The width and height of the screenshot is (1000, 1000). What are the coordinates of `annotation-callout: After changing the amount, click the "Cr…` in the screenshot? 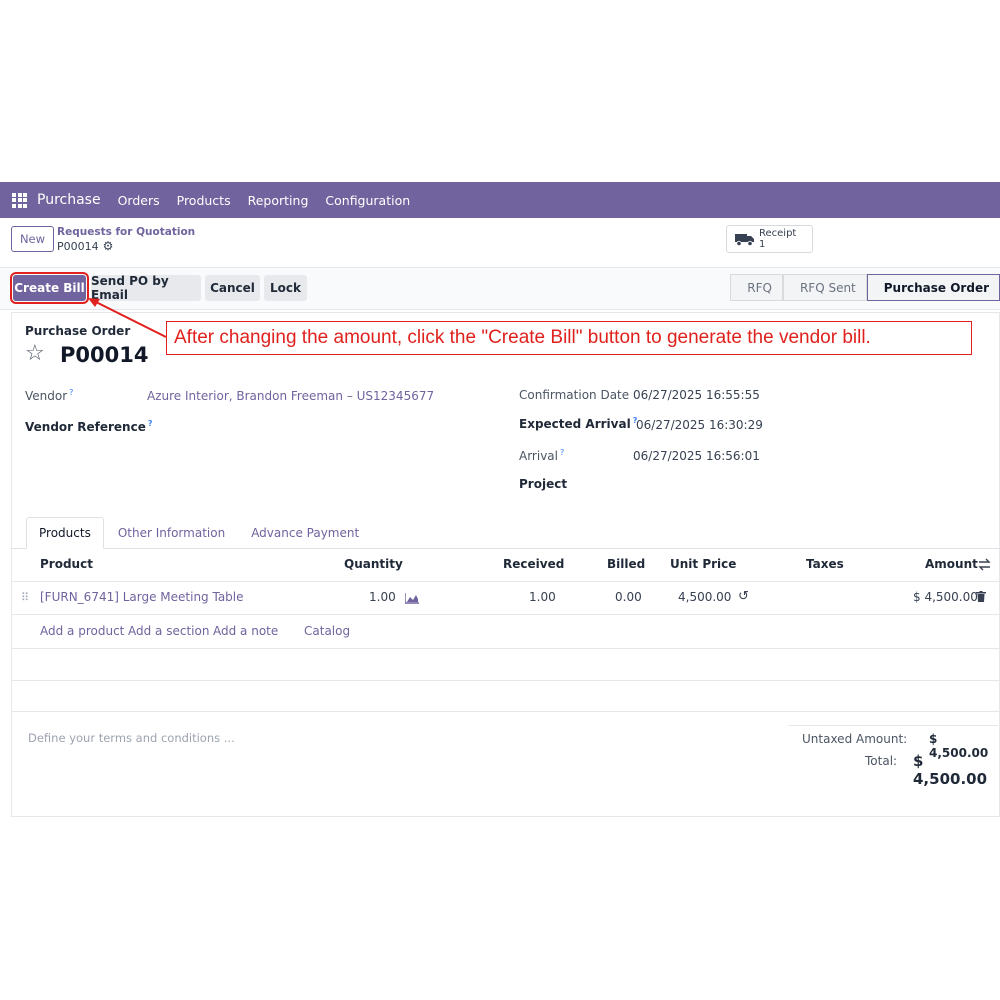 It's located at (569, 338).